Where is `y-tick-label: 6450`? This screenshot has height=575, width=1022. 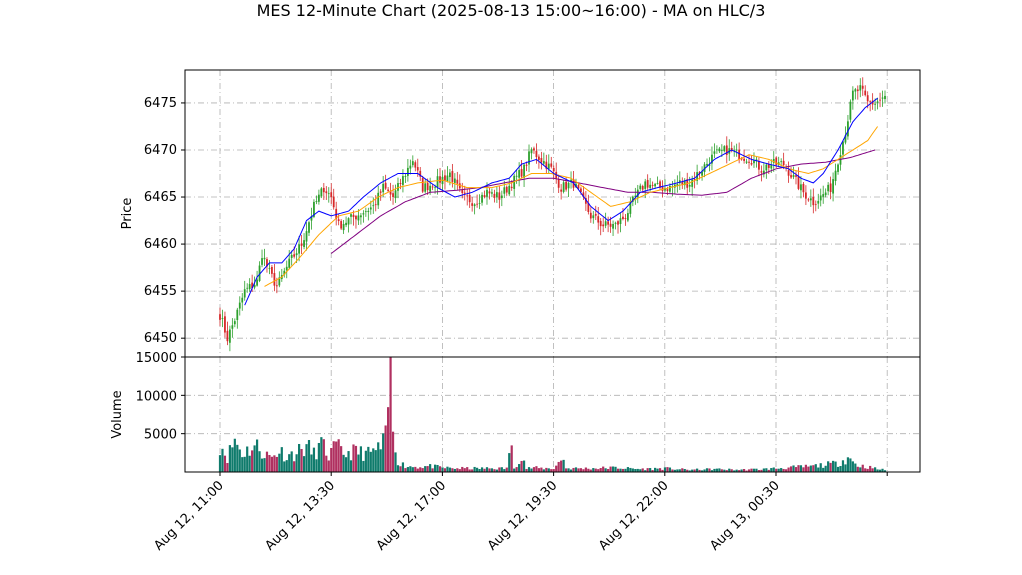 y-tick-label: 6450 is located at coordinates (160, 338).